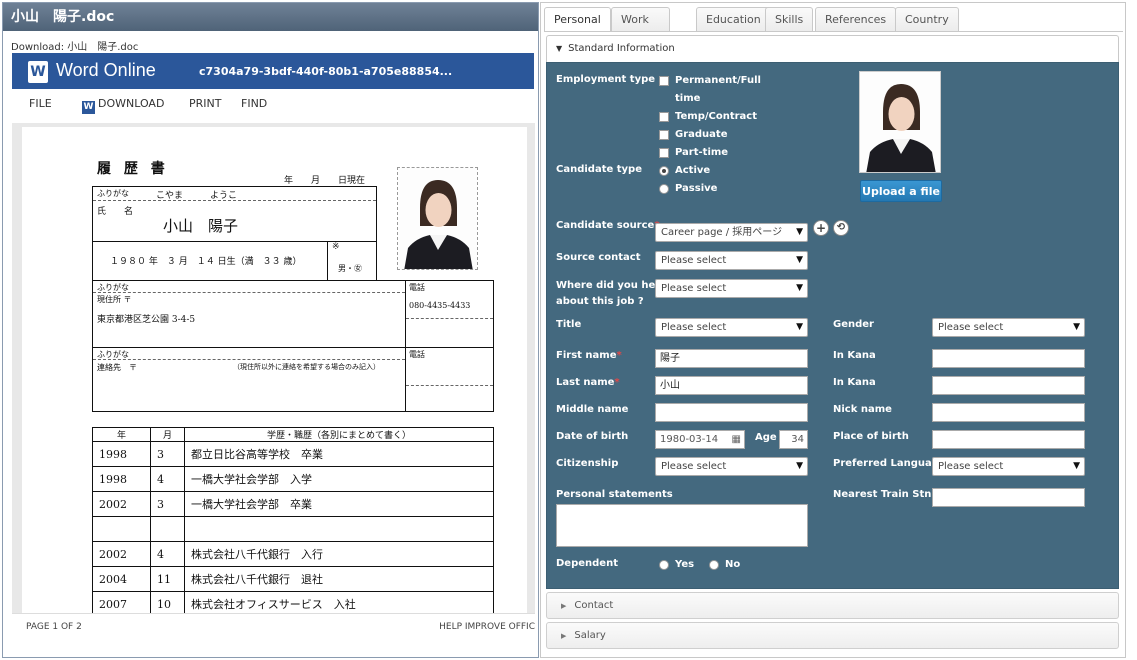 The height and width of the screenshot is (660, 1137). Describe the element at coordinates (254, 103) in the screenshot. I see `menu-find: FIND` at that location.